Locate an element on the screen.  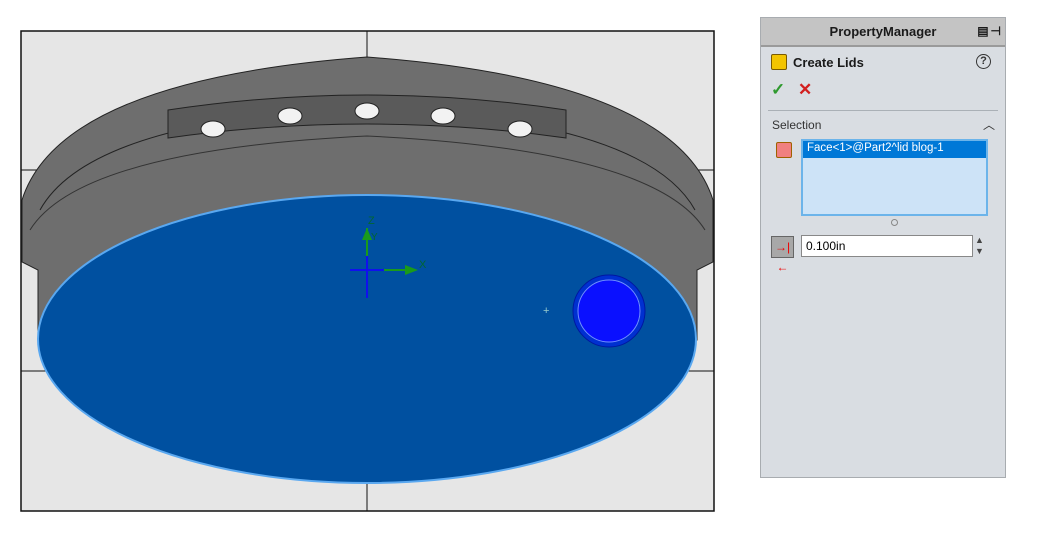
cursor-cross: + is located at coordinates (546, 311).